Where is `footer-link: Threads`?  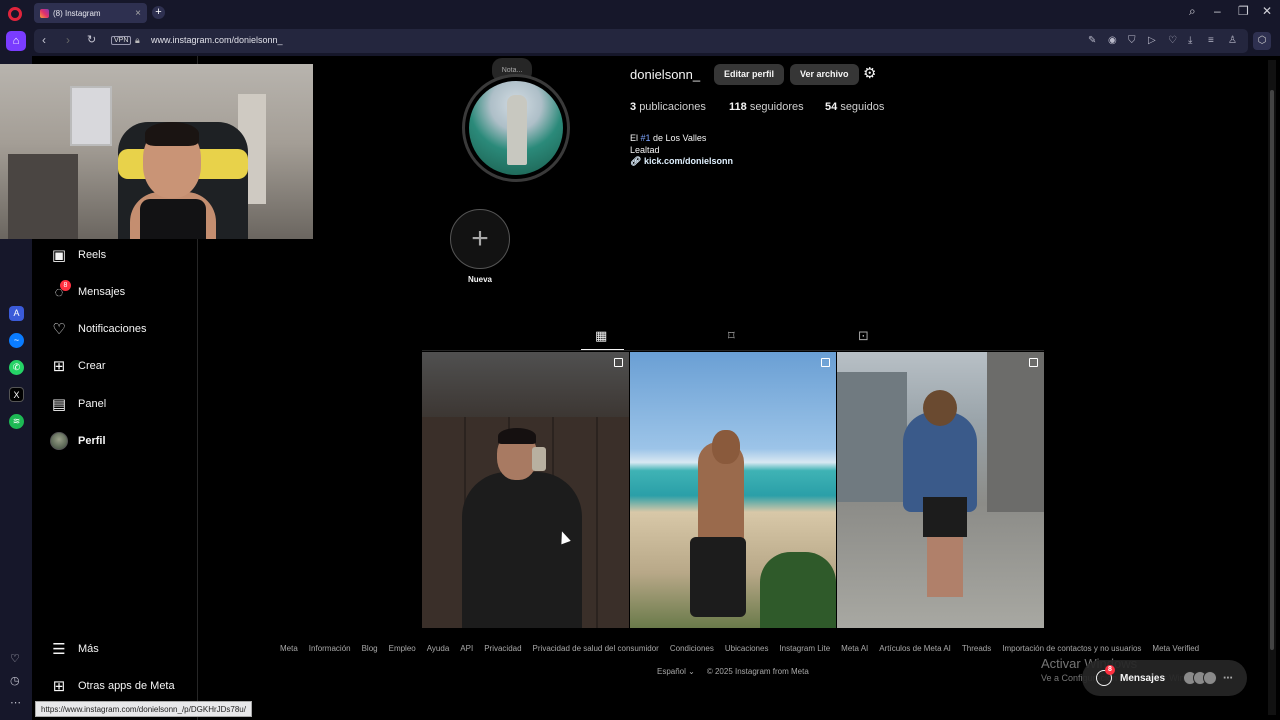
footer-link: Threads is located at coordinates (976, 648).